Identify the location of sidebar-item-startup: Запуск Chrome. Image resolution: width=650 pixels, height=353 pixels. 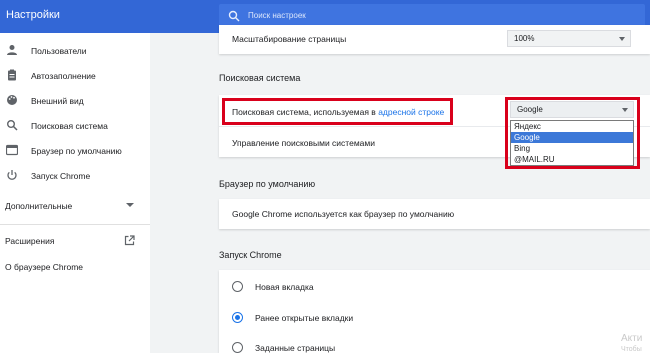
(75, 176).